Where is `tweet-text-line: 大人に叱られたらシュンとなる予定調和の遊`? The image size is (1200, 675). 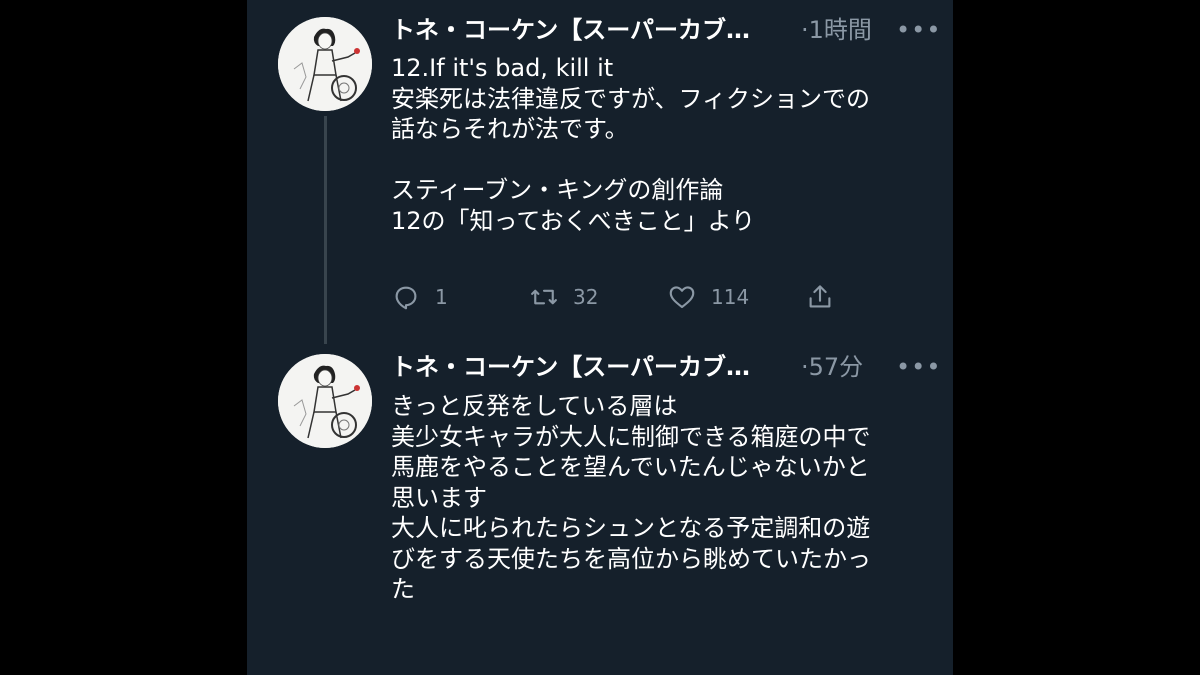
tweet-text-line: 大人に叱られたらシュンとなる予定調和の遊 is located at coordinates (631, 528).